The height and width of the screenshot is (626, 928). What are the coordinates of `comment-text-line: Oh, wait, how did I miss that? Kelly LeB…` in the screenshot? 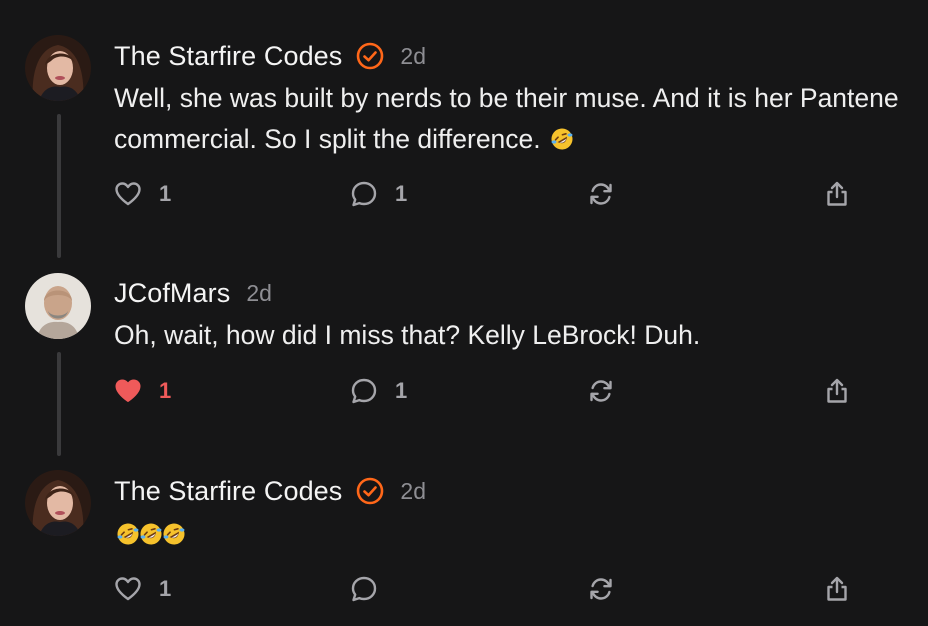 It's located at (407, 335).